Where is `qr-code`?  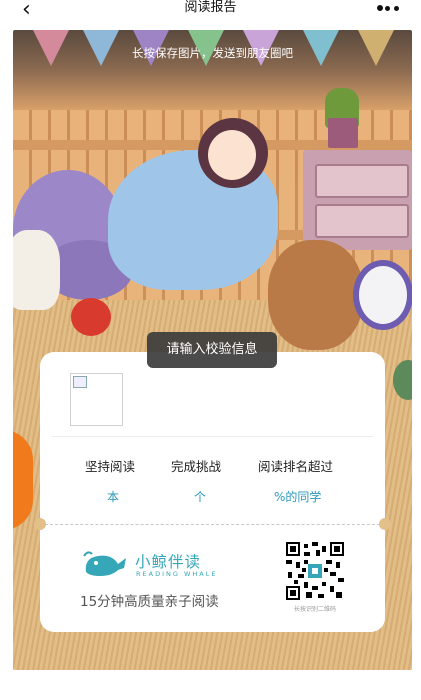 qr-code is located at coordinates (315, 571).